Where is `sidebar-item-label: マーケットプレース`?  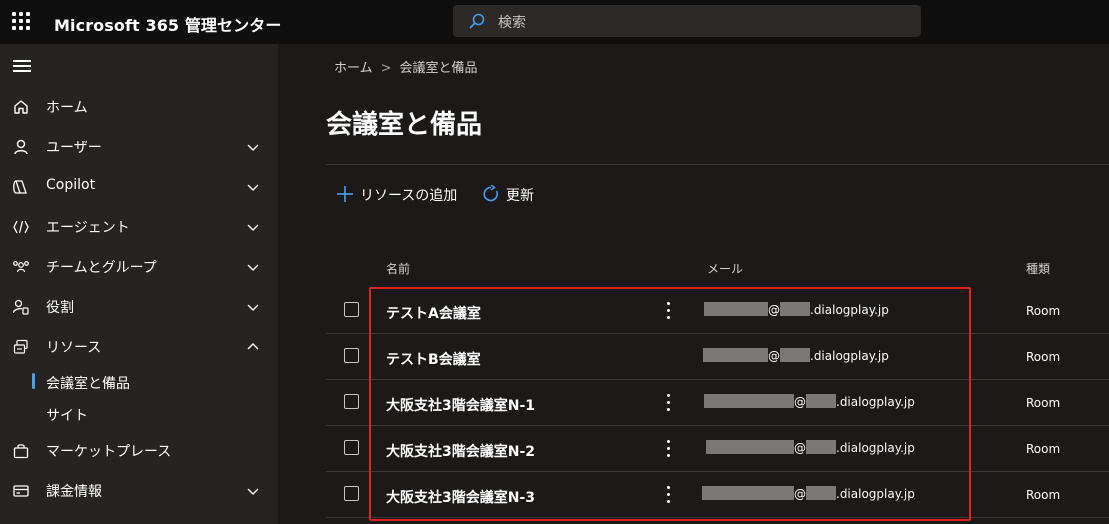
sidebar-item-label: マーケットプレース is located at coordinates (109, 452).